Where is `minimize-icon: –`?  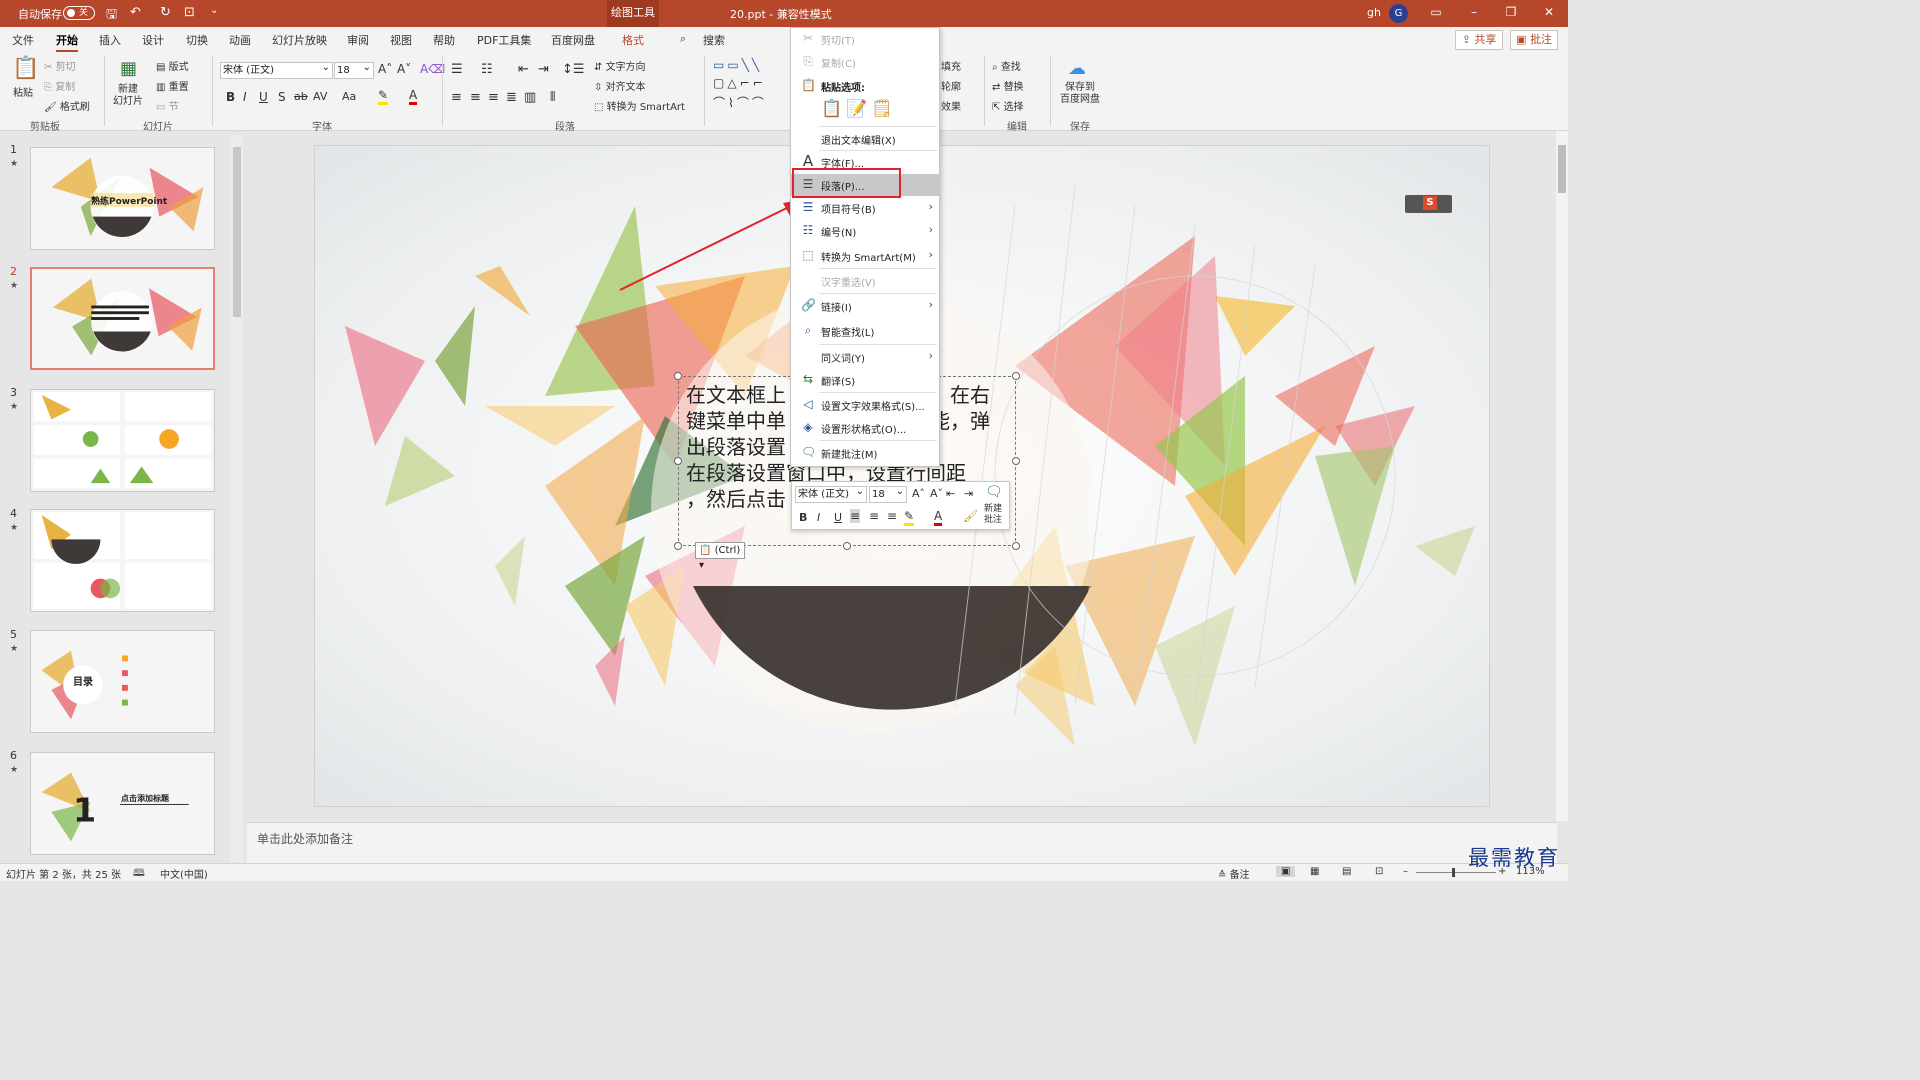 minimize-icon: – is located at coordinates (1474, 12).